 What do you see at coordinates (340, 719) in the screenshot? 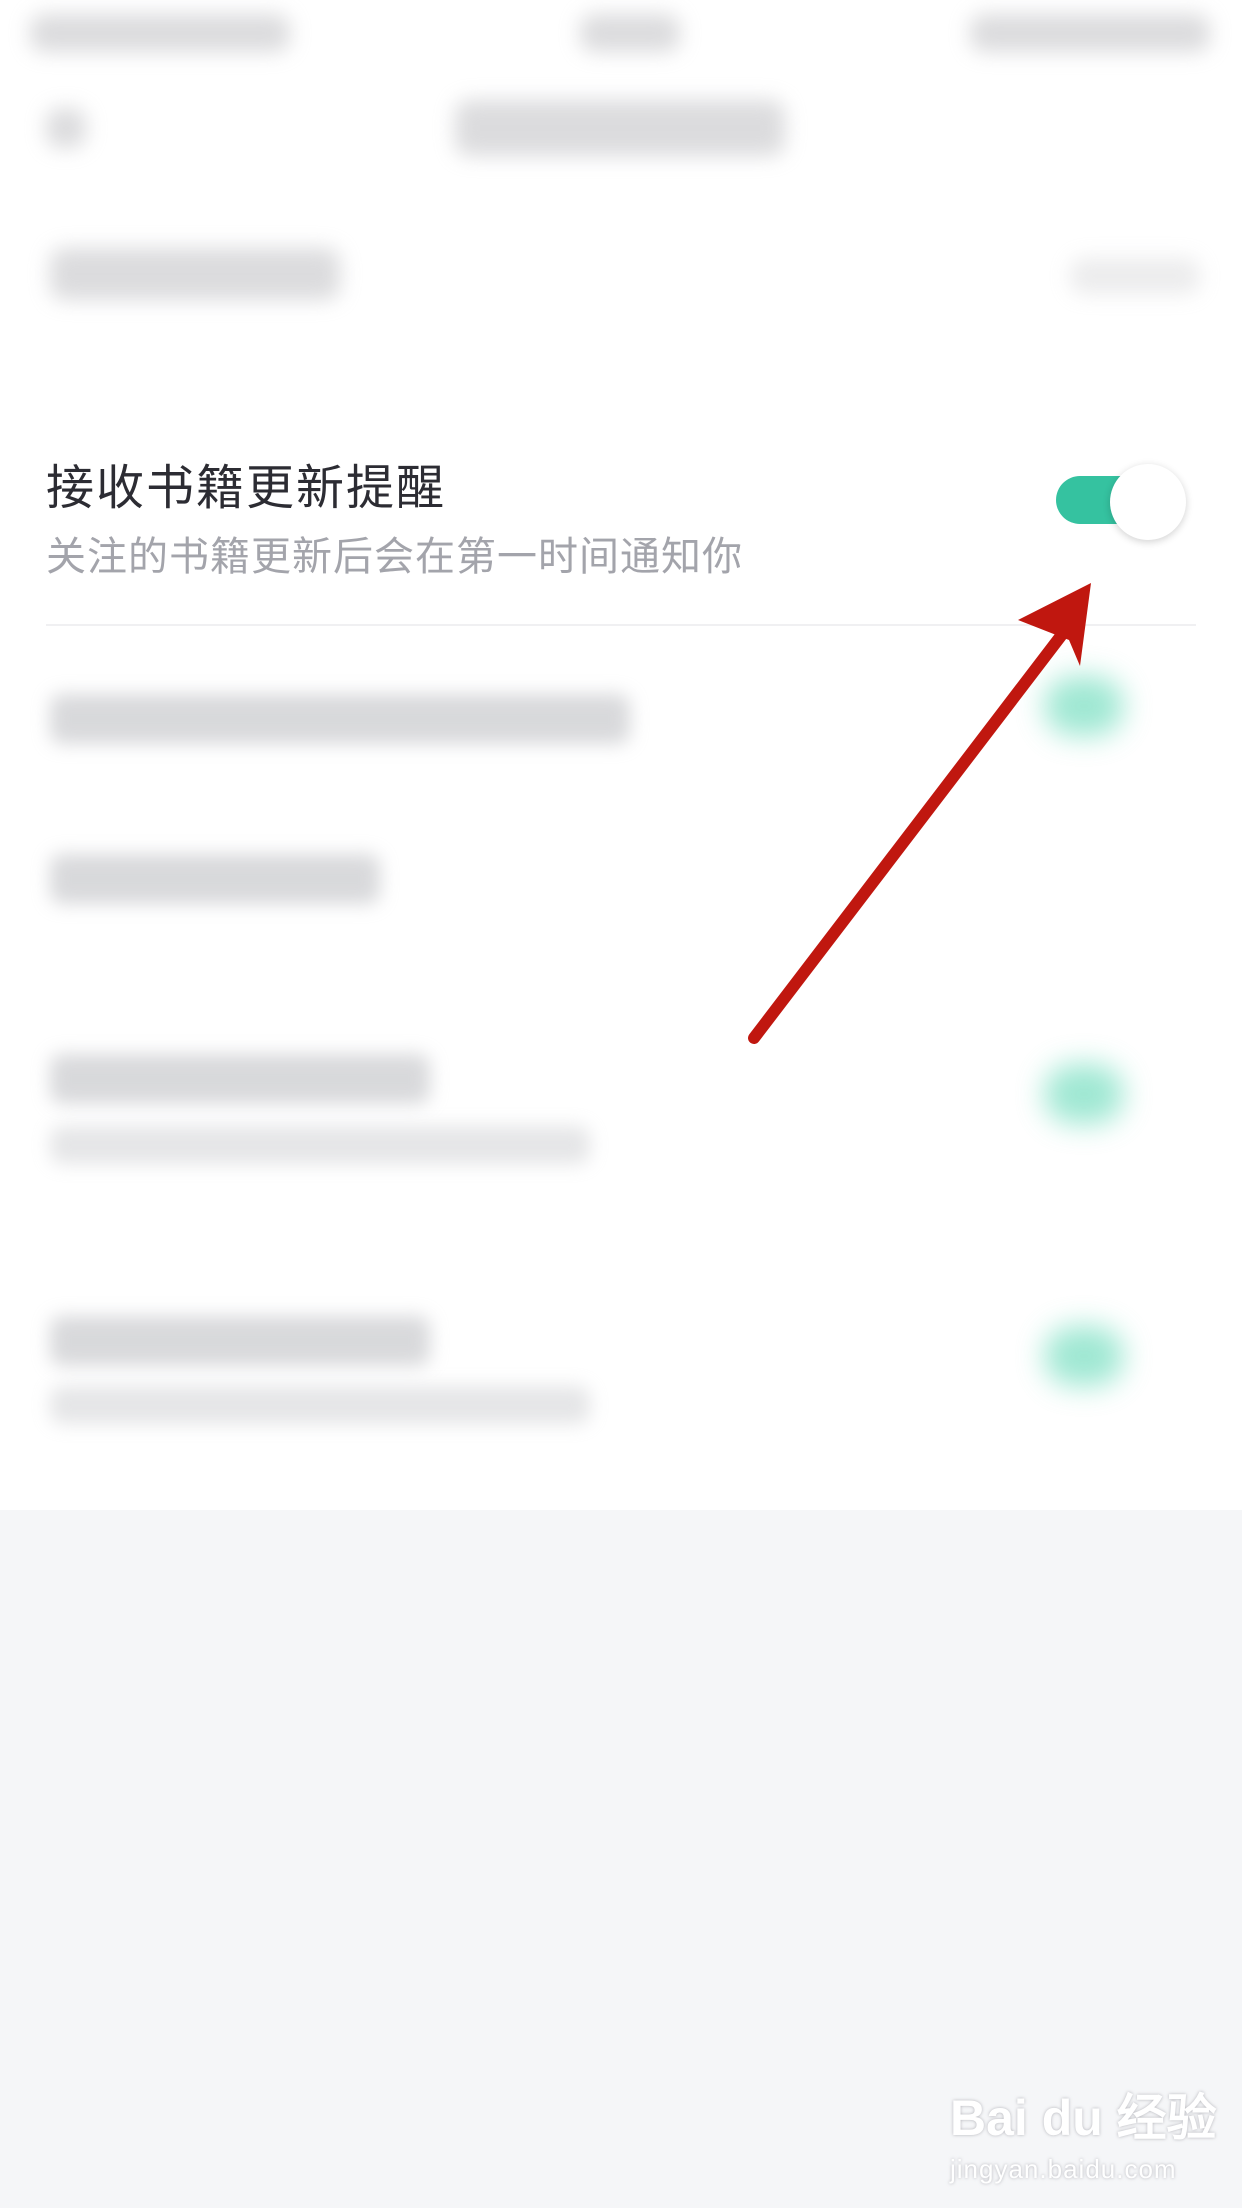
I see `blurred-row-2-label` at bounding box center [340, 719].